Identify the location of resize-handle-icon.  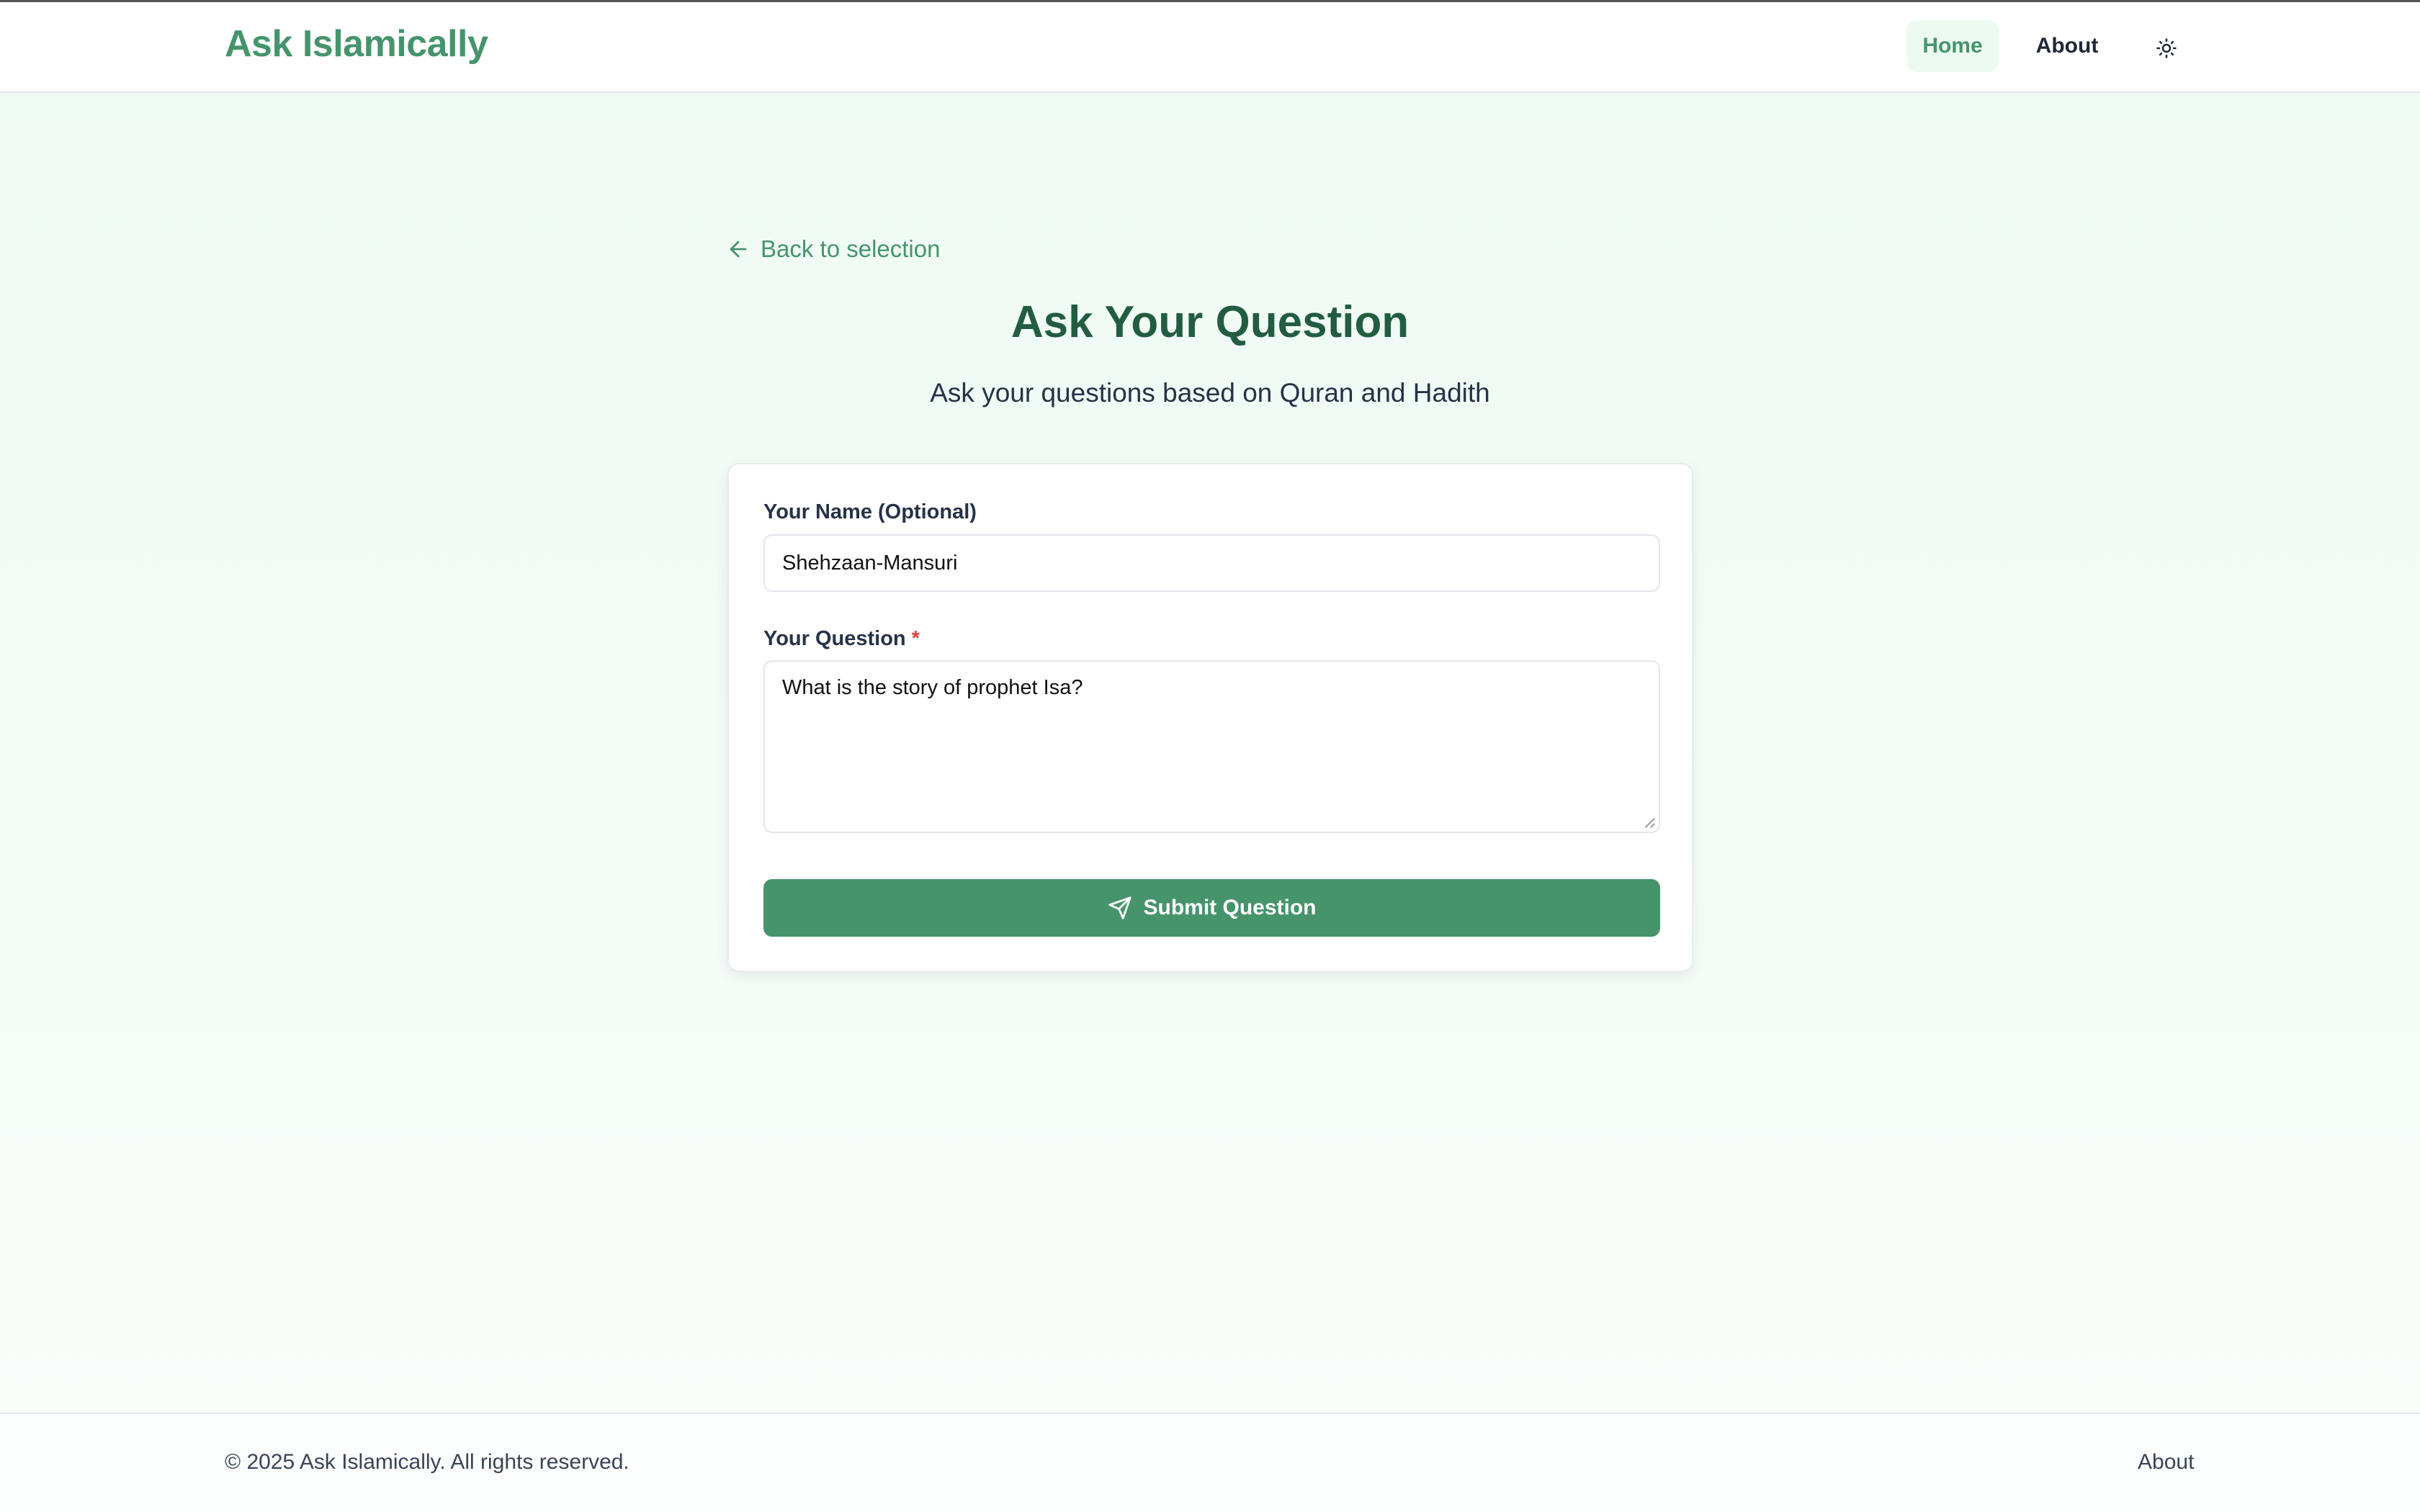
(1649, 822).